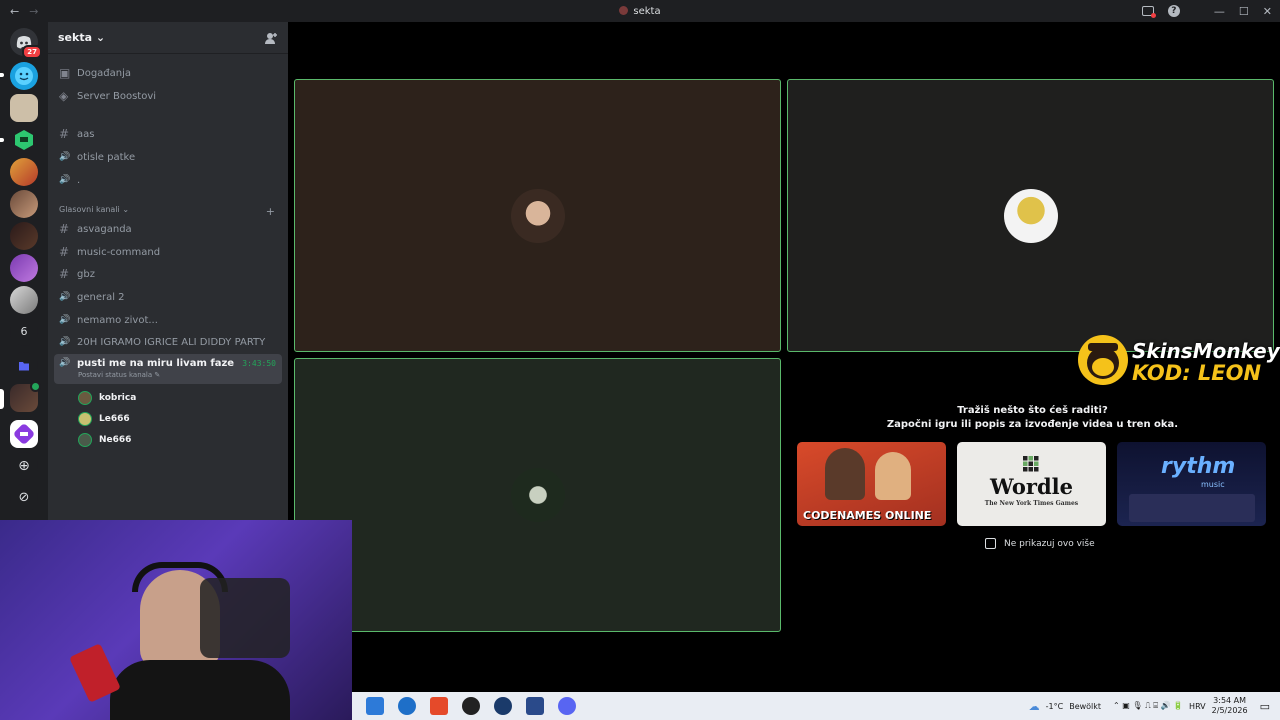 This screenshot has width=1280, height=720. Describe the element at coordinates (1103, 361) in the screenshot. I see `monkey-face-icon` at that location.